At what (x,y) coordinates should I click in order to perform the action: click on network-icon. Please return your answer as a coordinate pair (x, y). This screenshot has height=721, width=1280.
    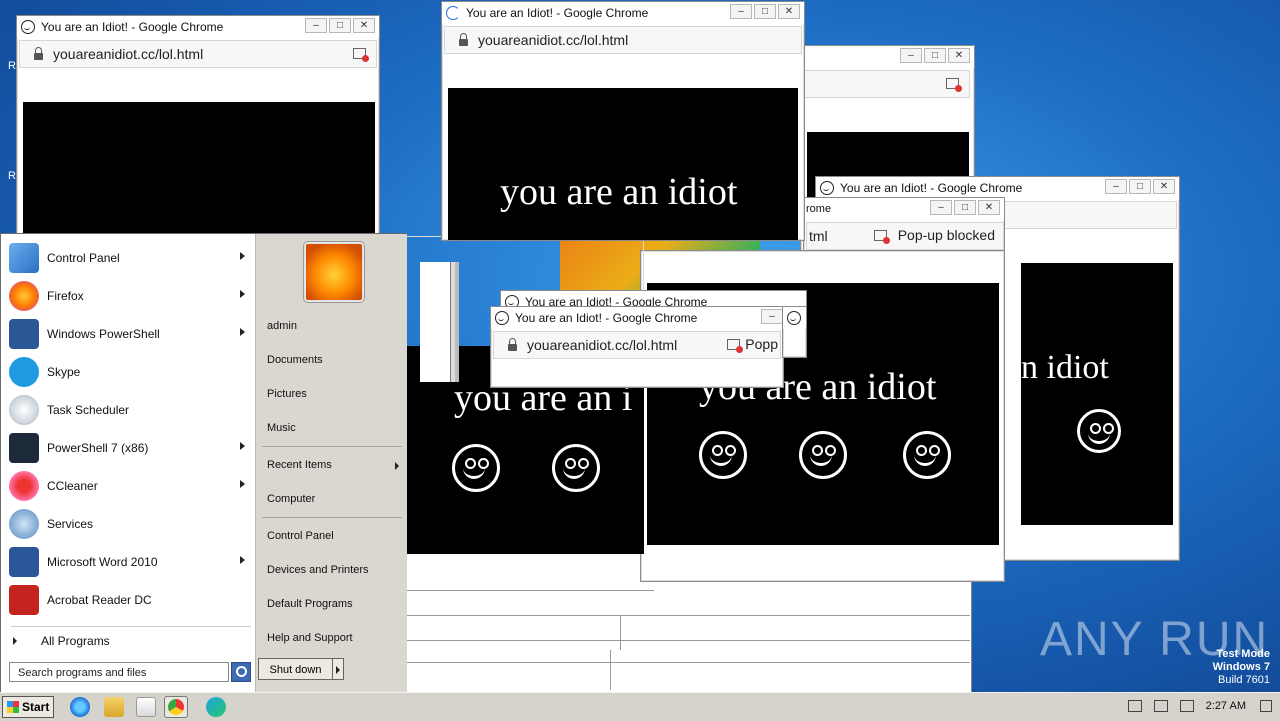
    Looking at the image, I should click on (1161, 706).